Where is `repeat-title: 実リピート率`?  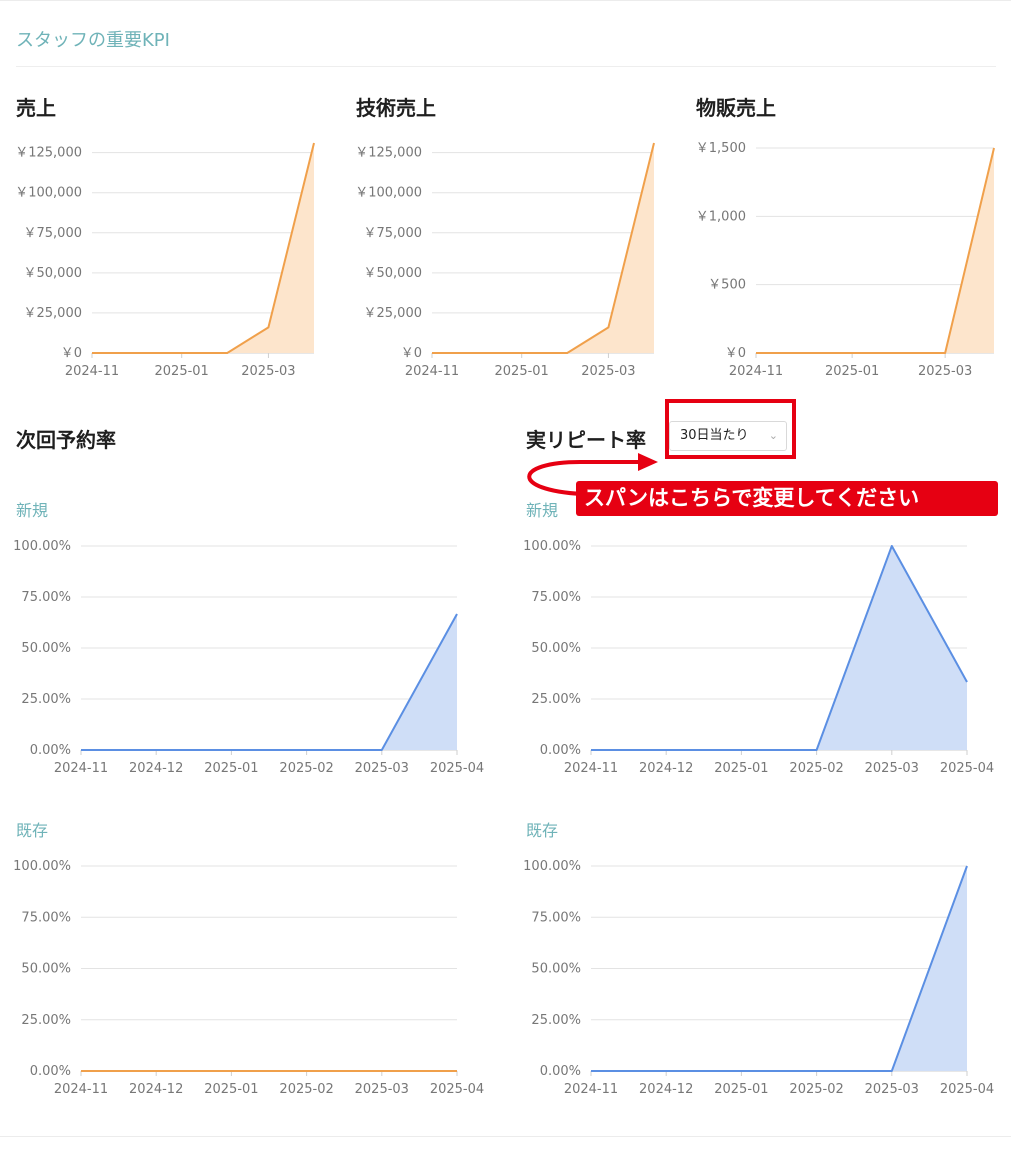
repeat-title: 実リピート率 is located at coordinates (586, 440).